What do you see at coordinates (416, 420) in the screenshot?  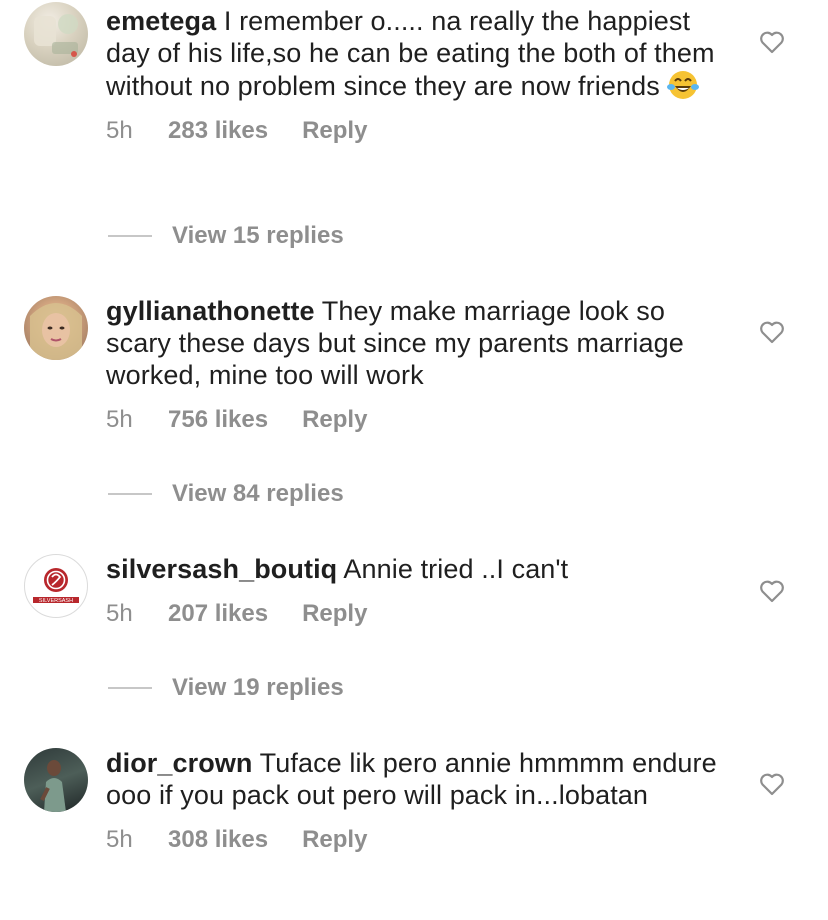 I see `comment-meta: 5h 756 likes Reply` at bounding box center [416, 420].